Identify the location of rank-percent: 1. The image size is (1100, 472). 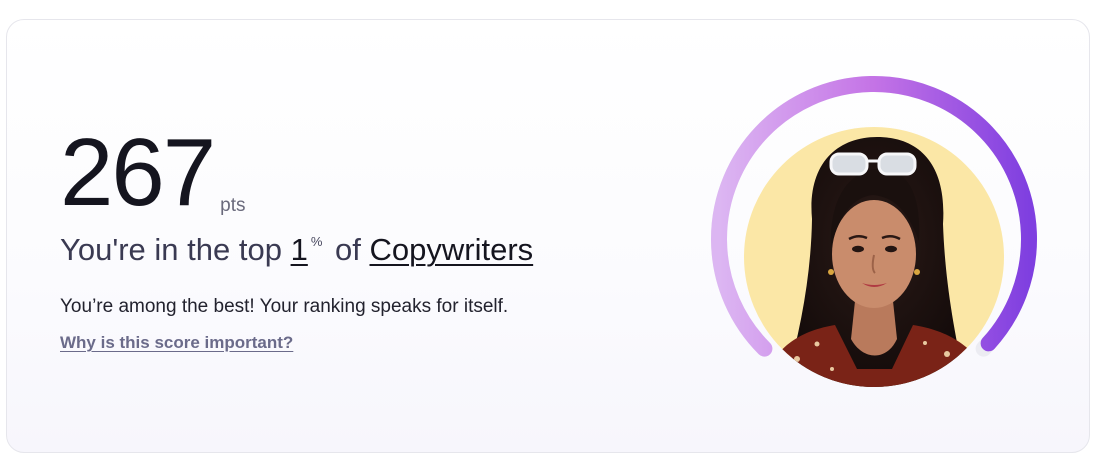
(299, 249).